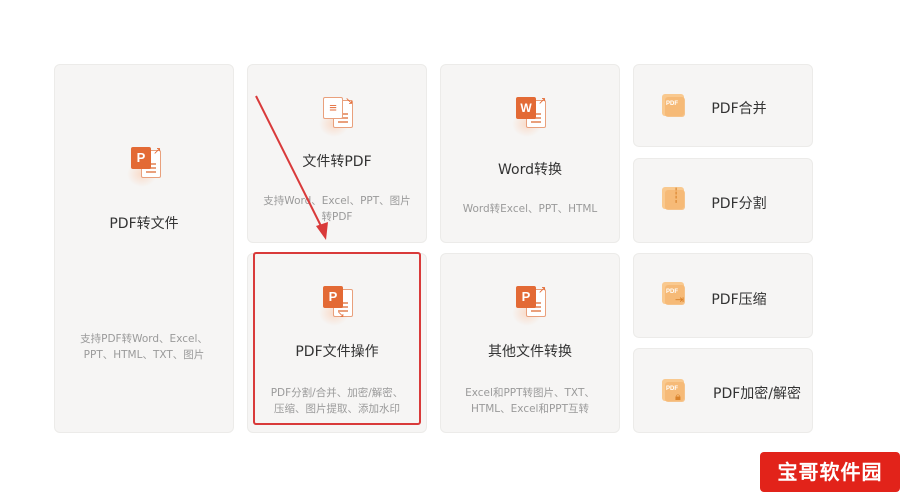 This screenshot has width=906, height=500. Describe the element at coordinates (530, 170) in the screenshot. I see `card-title: Word转换` at that location.